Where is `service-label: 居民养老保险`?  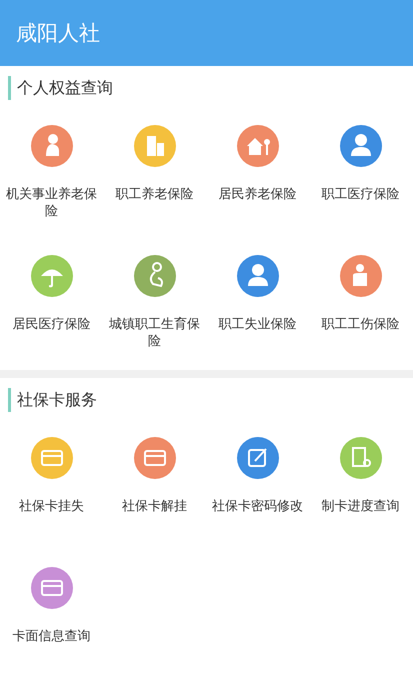
service-label: 居民养老保险 is located at coordinates (258, 194).